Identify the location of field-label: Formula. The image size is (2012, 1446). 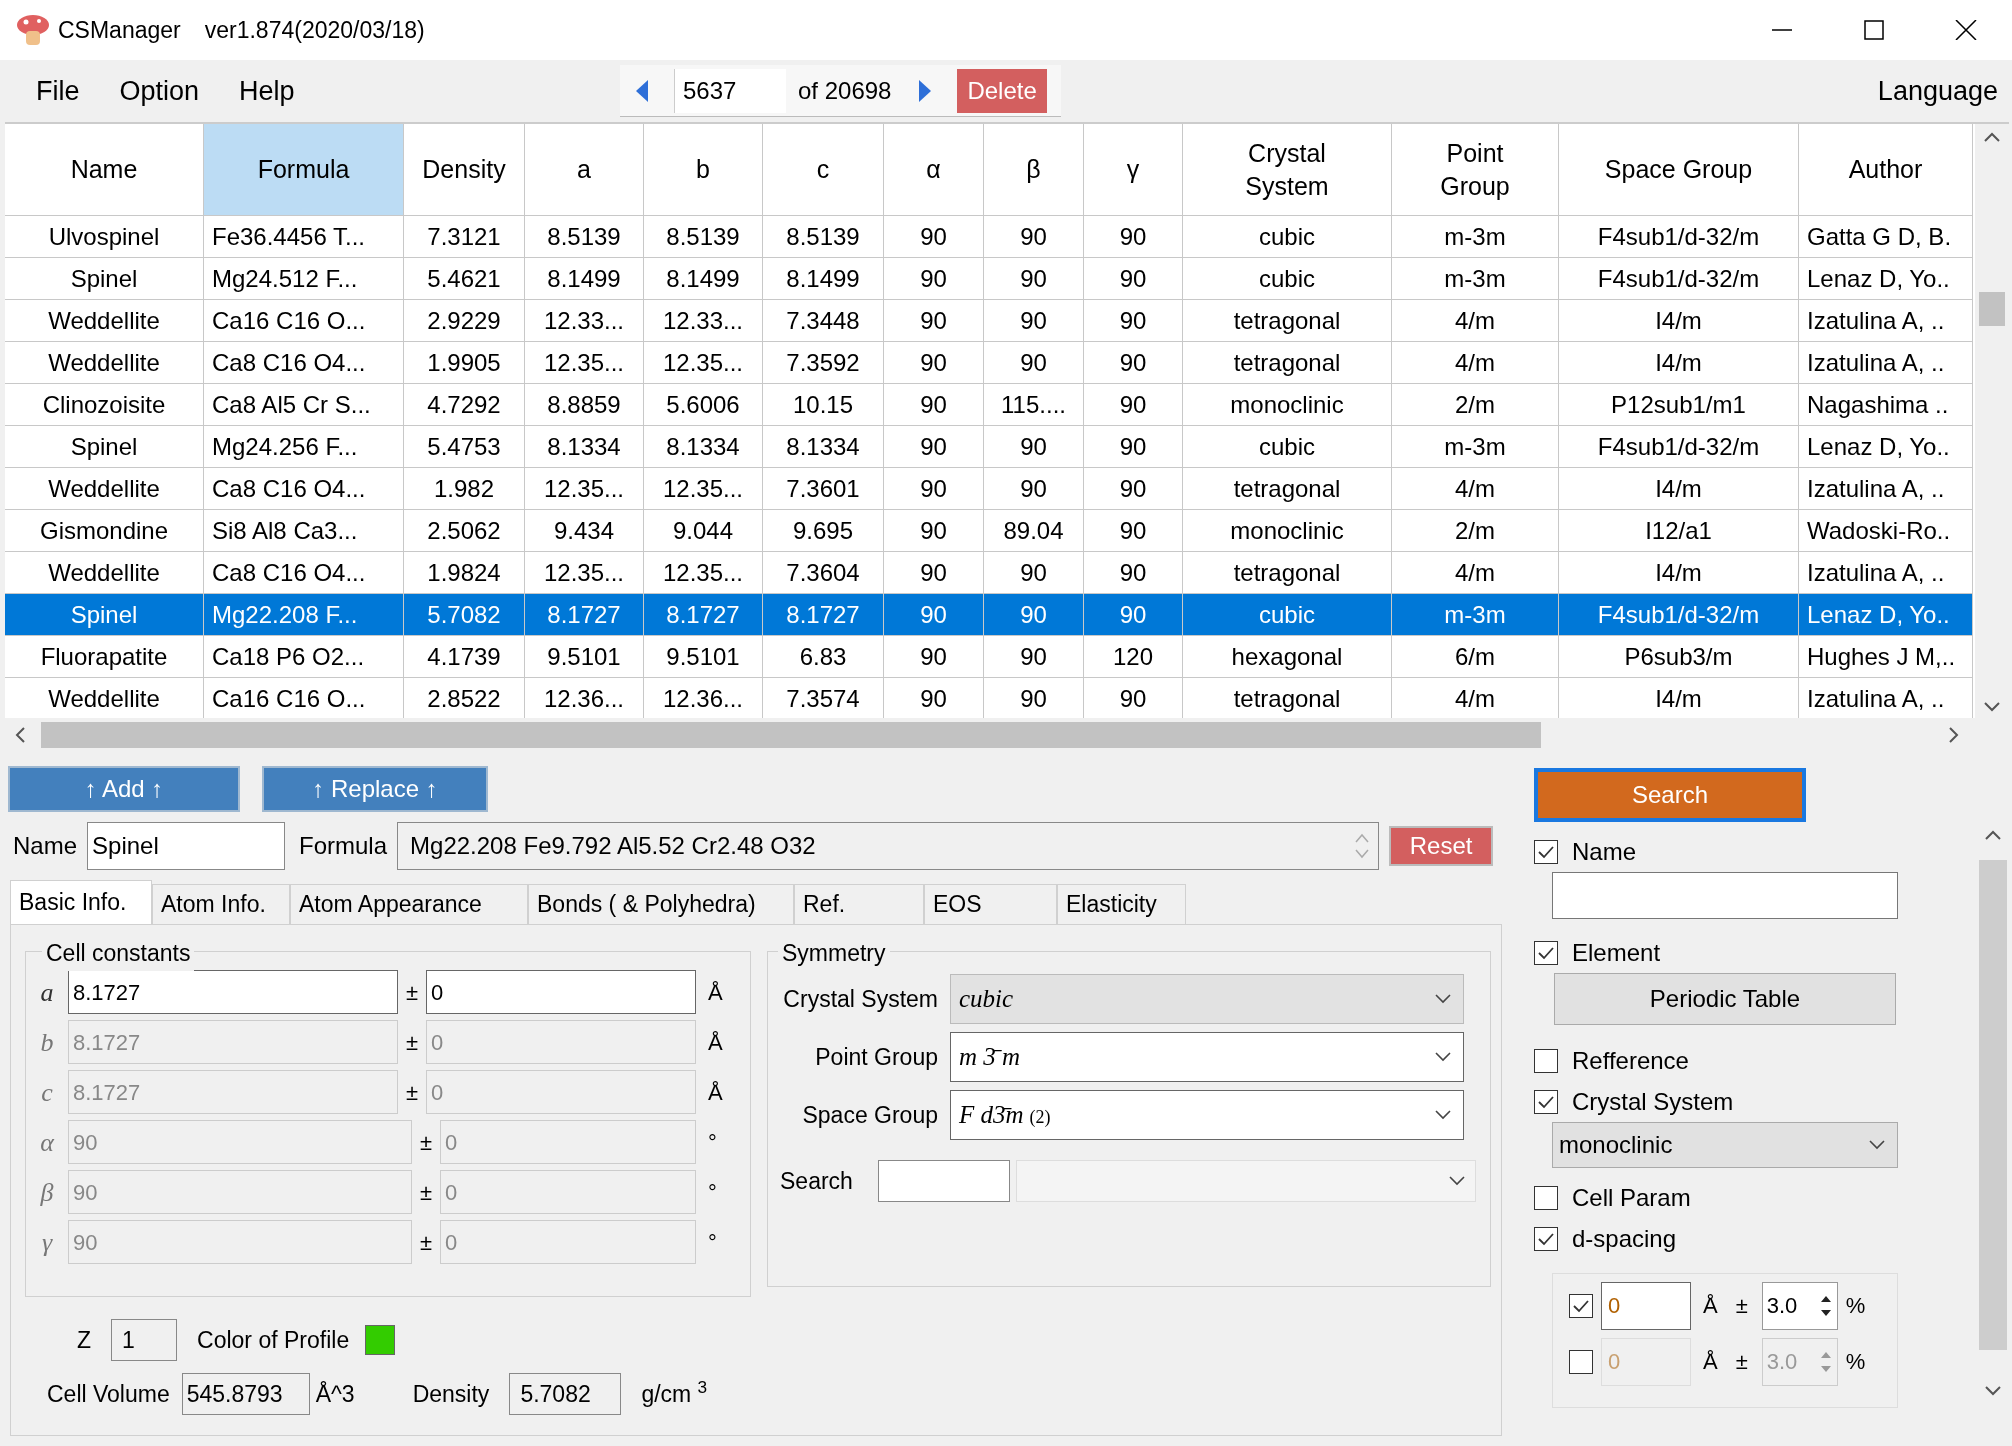
(343, 846).